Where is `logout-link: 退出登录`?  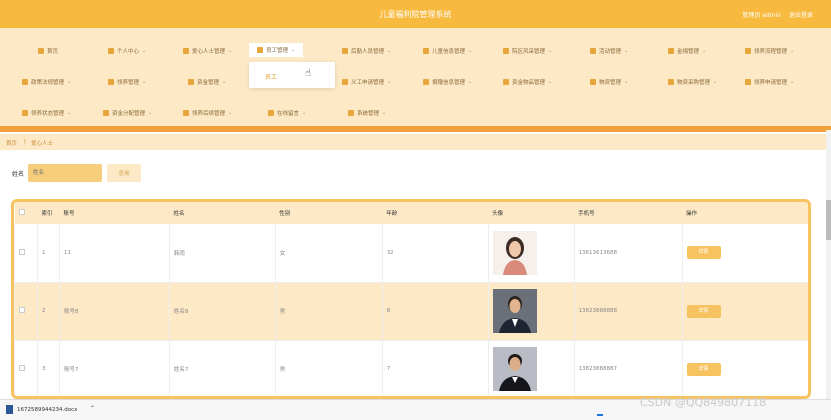 logout-link: 退出登录 is located at coordinates (801, 15).